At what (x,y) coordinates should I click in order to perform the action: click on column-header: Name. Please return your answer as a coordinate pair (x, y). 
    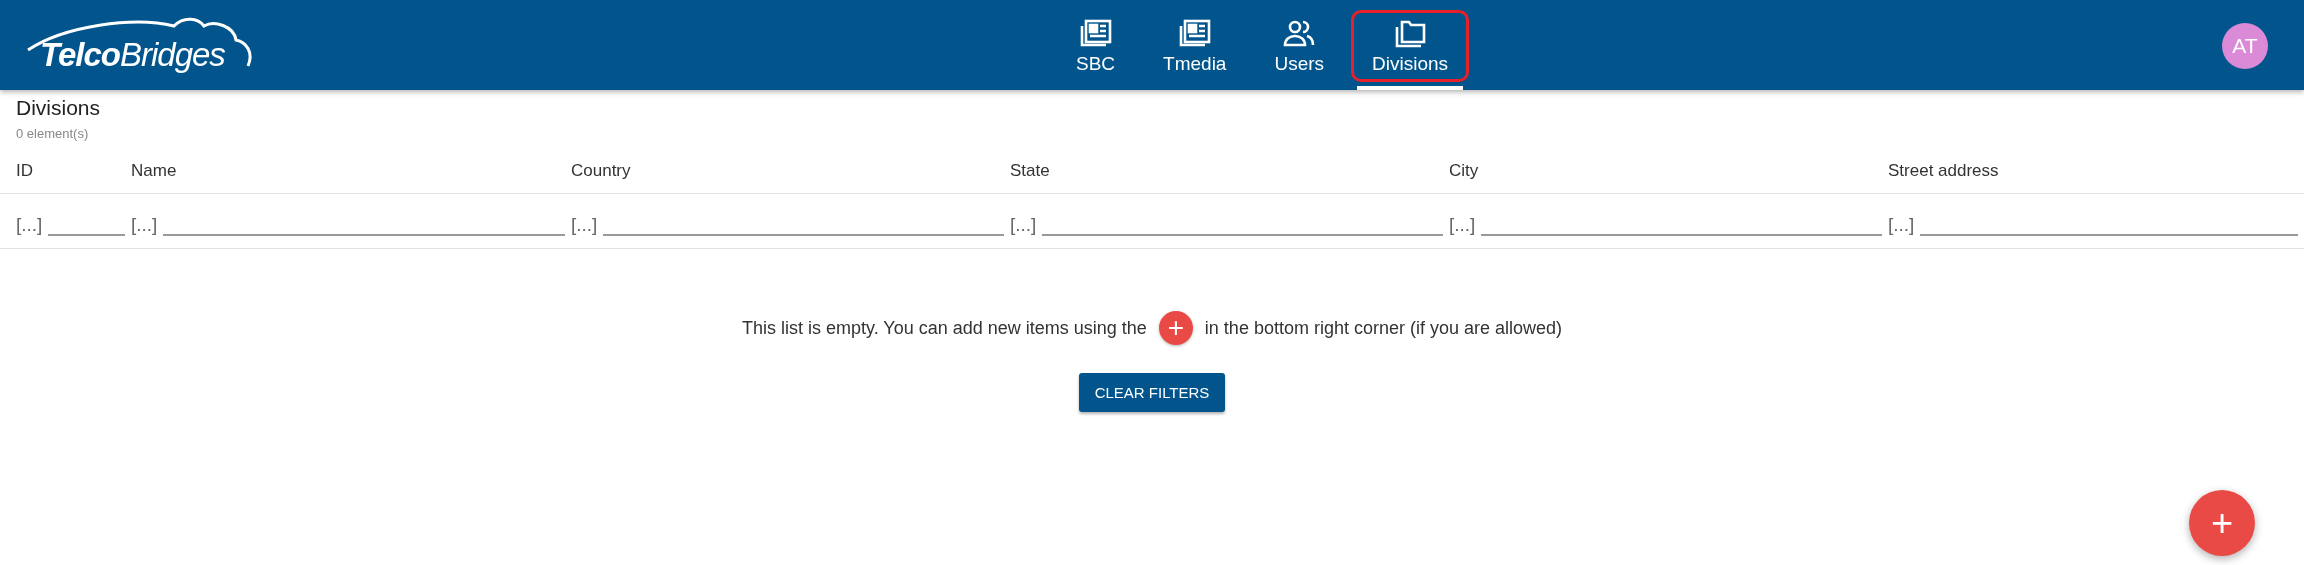
    Looking at the image, I should click on (351, 171).